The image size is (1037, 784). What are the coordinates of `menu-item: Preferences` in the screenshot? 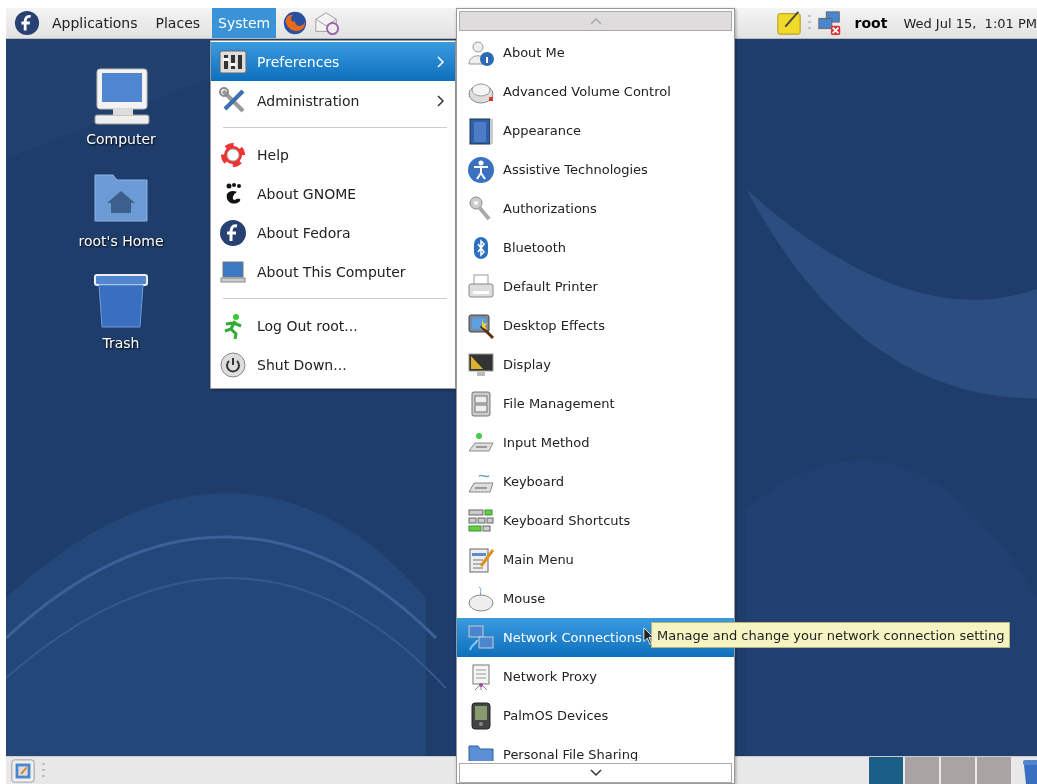 It's located at (333, 61).